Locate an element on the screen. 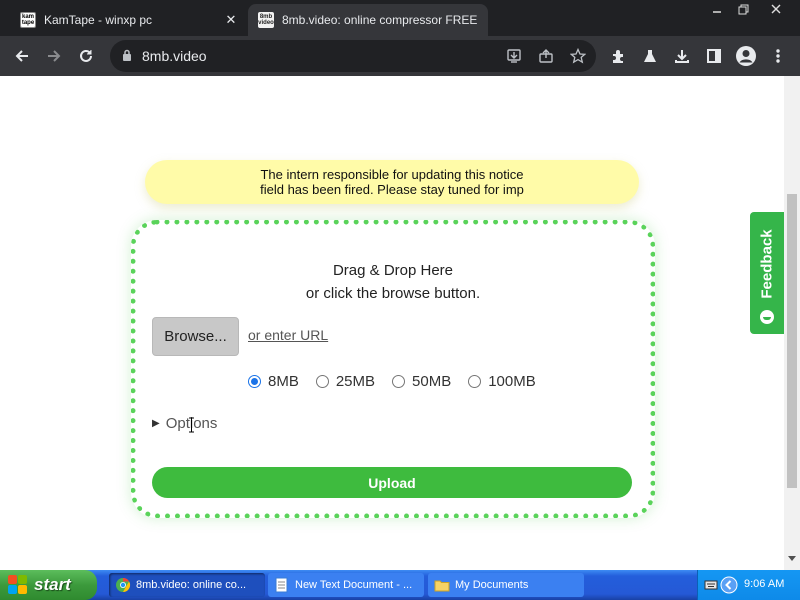 Image resolution: width=800 pixels, height=600 pixels. size-radio-group: 8MB 25MB 50MB 100MB is located at coordinates (400, 381).